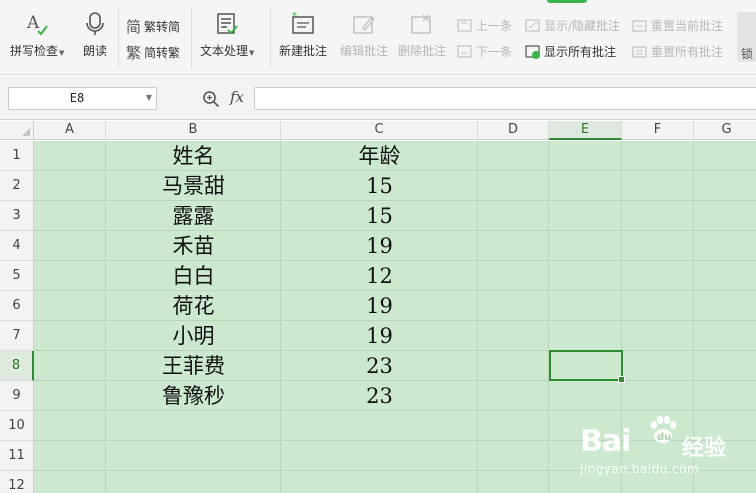 The width and height of the screenshot is (756, 493). I want to click on cell-c7: 19, so click(379, 336).